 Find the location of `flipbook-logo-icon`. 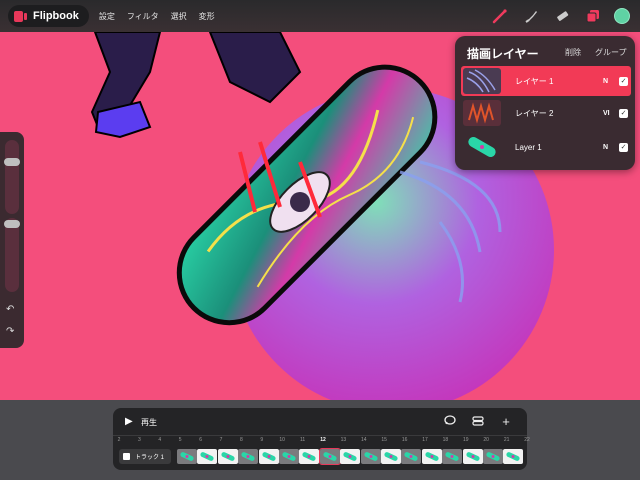

flipbook-logo-icon is located at coordinates (21, 16).